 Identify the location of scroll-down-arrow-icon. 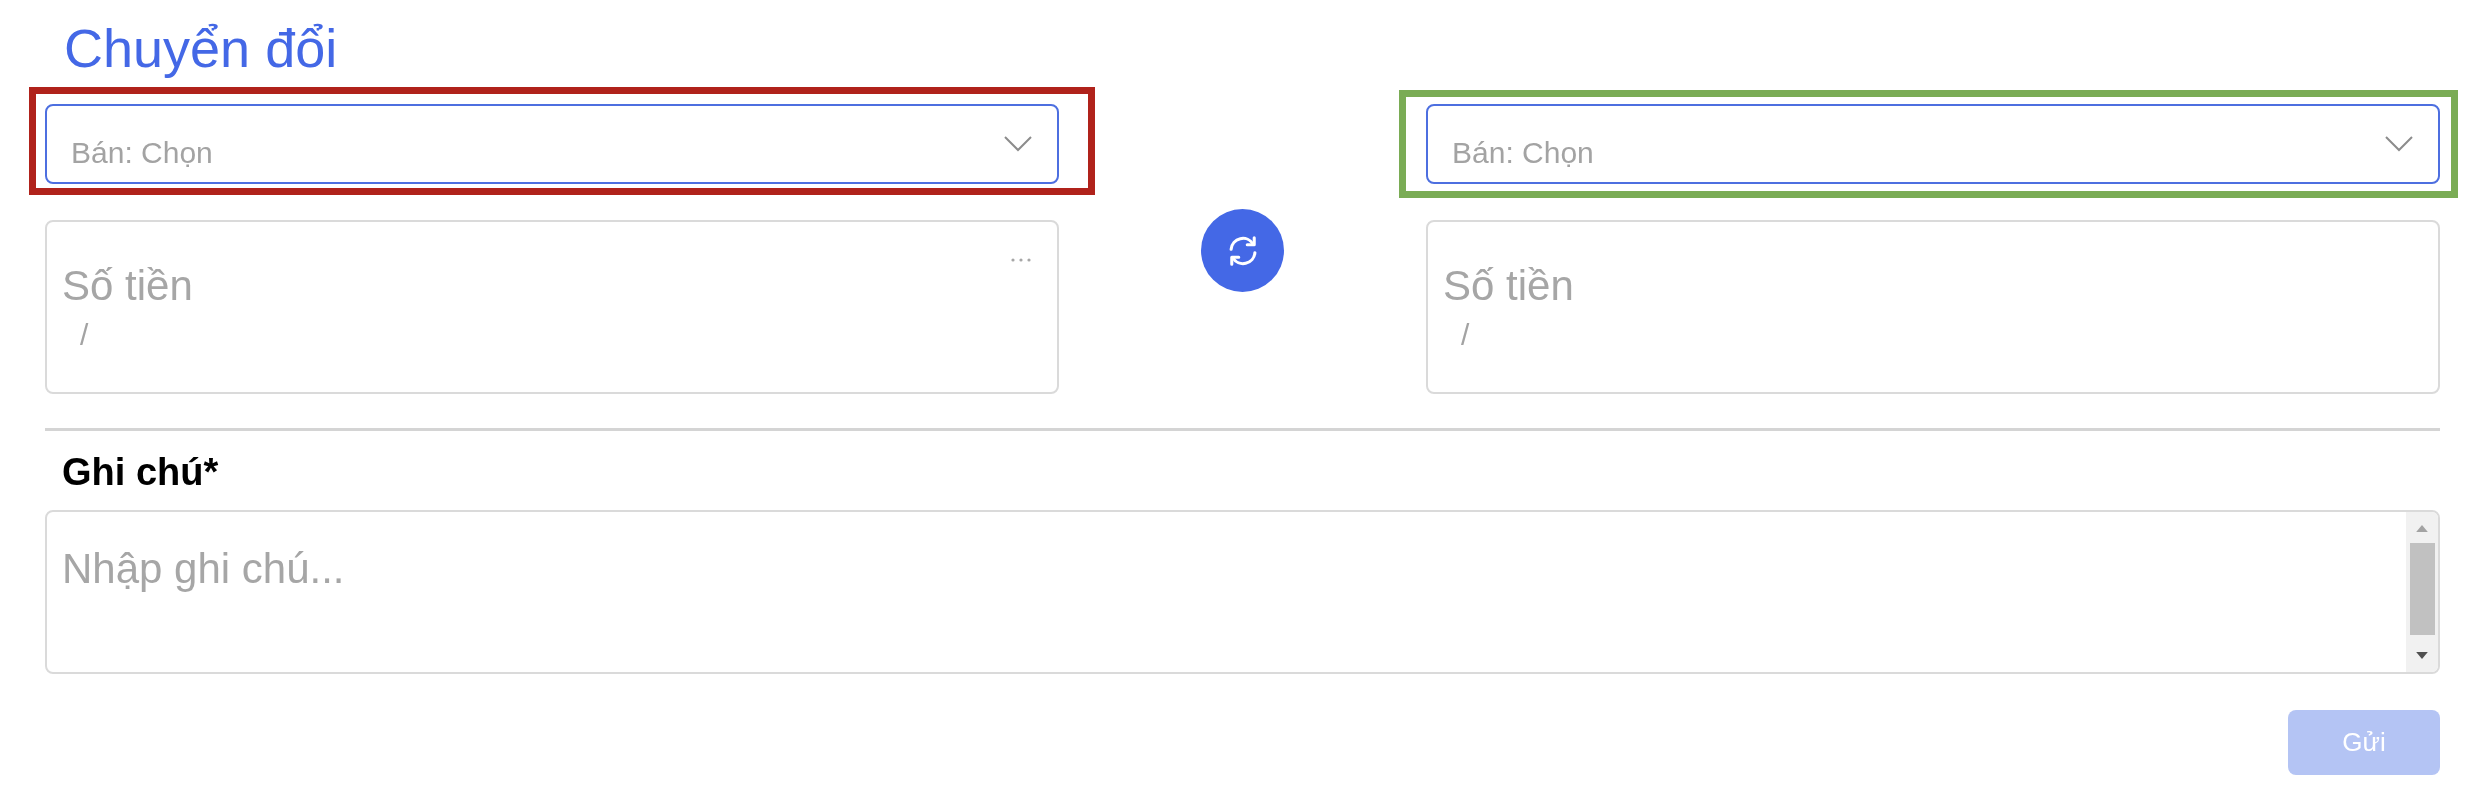
(2422, 655).